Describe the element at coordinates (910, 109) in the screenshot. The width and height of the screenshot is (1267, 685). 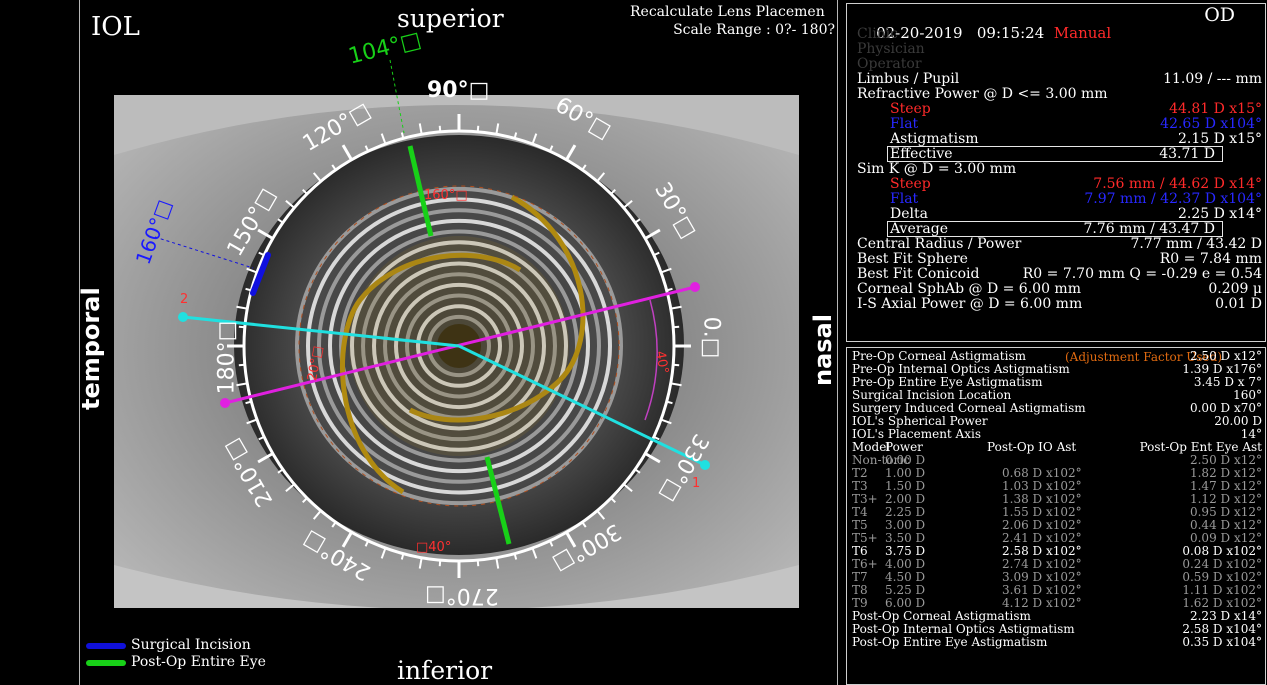
I see `steep-label: Steep` at that location.